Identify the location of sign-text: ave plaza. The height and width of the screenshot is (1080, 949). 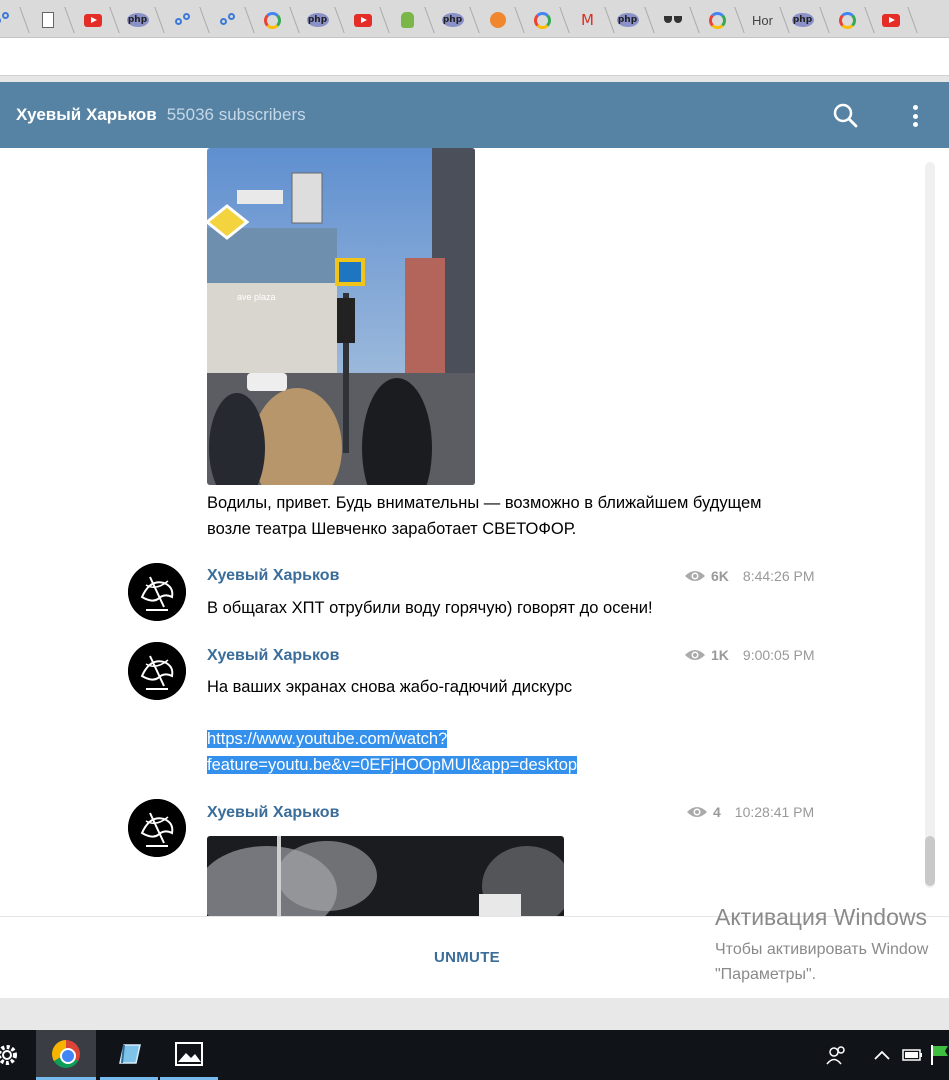
(256, 297).